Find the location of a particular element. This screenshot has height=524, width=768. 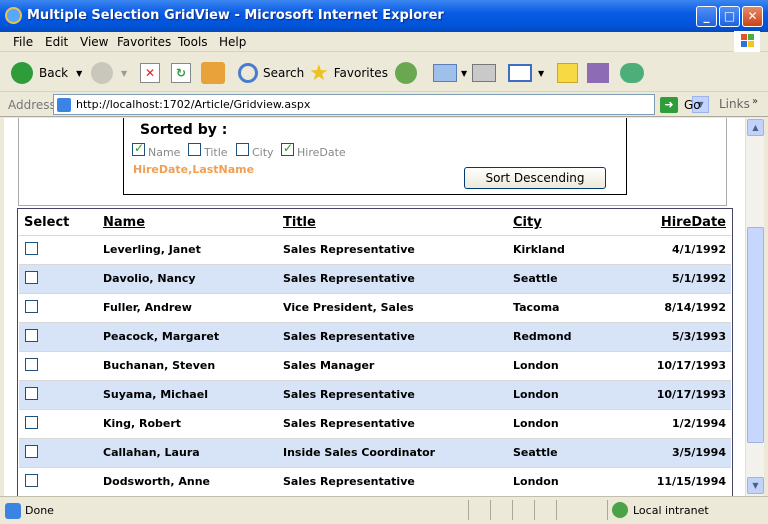

sort-city-checkbox is located at coordinates (242, 149).